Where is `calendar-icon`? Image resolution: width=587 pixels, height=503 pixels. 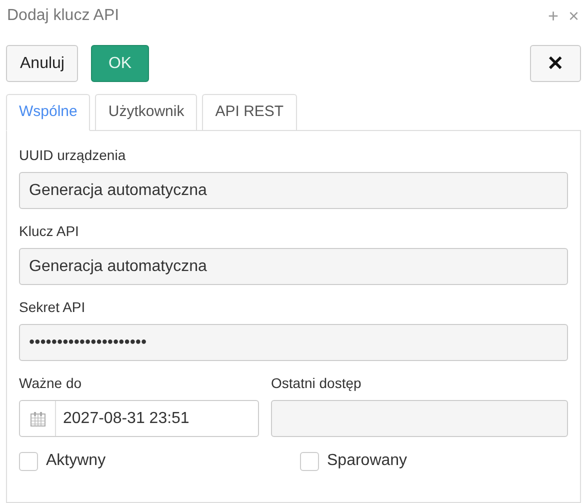 calendar-icon is located at coordinates (38, 418).